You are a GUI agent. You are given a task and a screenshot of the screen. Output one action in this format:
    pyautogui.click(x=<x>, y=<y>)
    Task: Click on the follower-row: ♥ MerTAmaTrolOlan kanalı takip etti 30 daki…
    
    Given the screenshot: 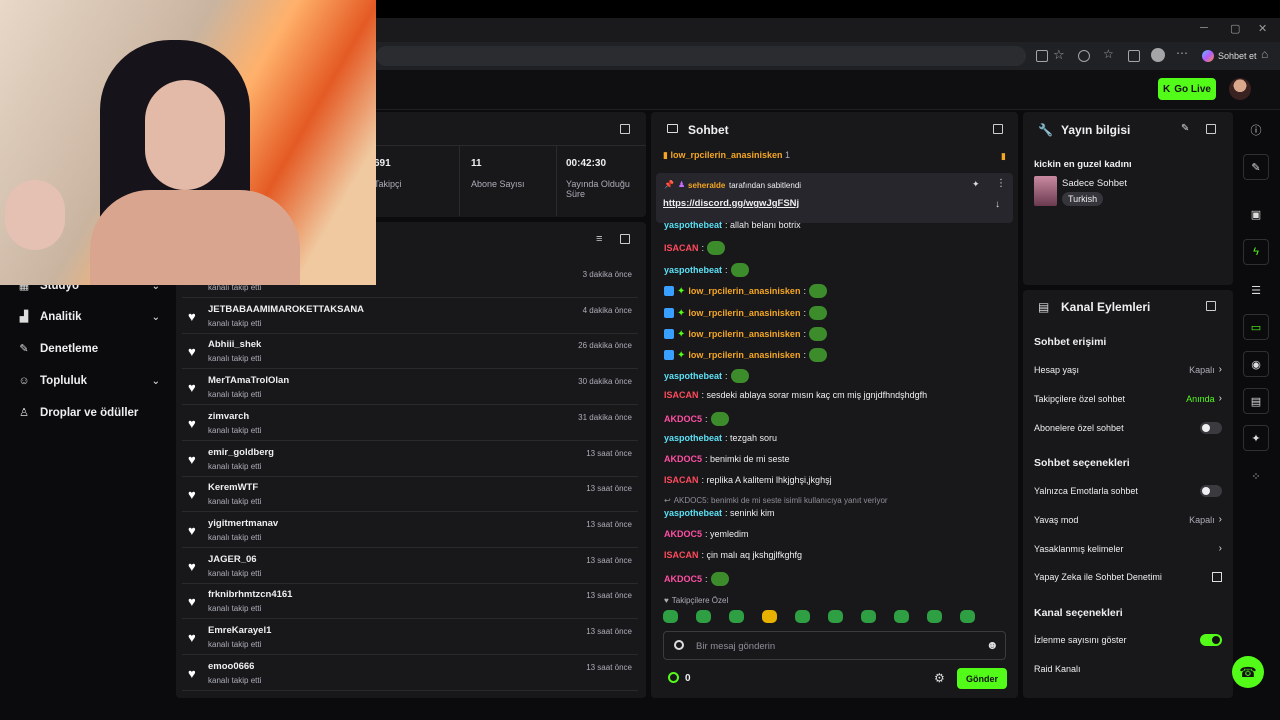 What is the action you would take?
    pyautogui.click(x=410, y=388)
    